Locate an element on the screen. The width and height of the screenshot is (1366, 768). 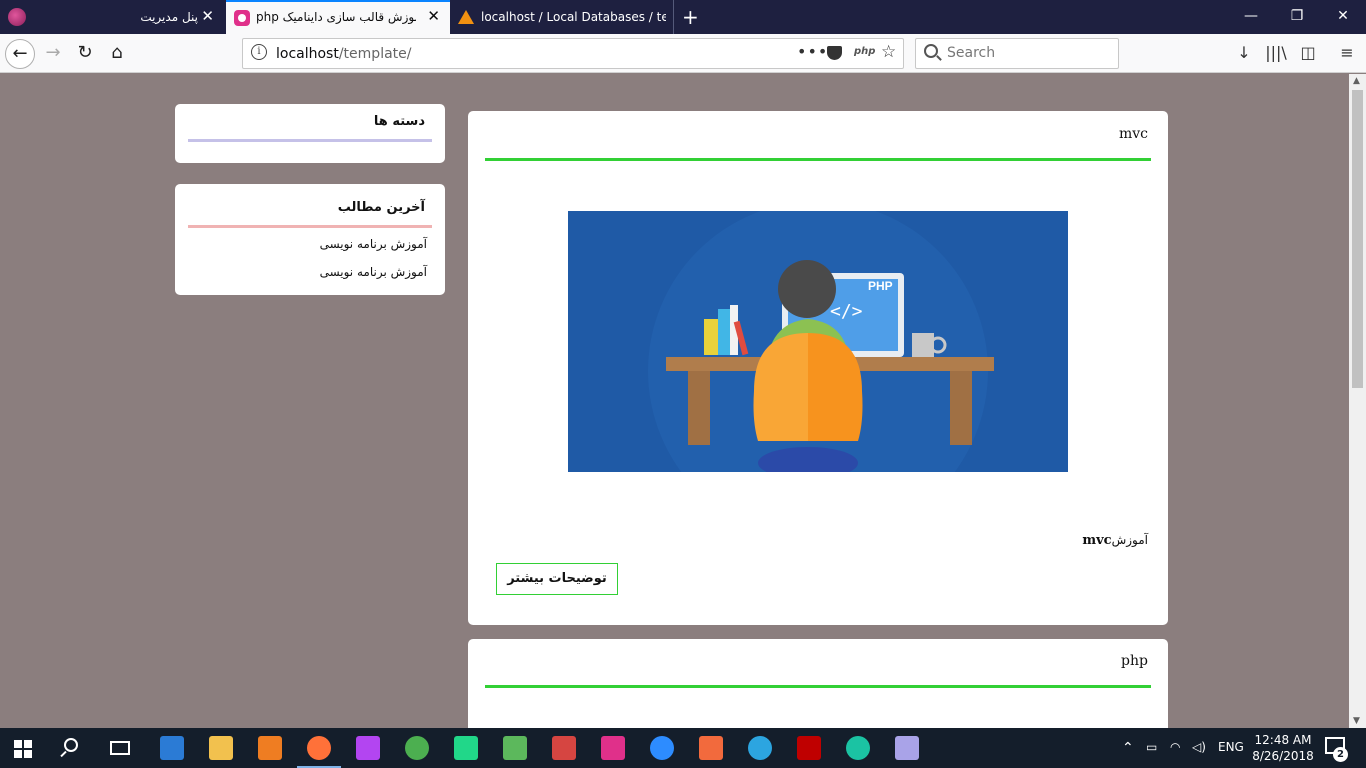
feather-icon is located at coordinates (711, 748).